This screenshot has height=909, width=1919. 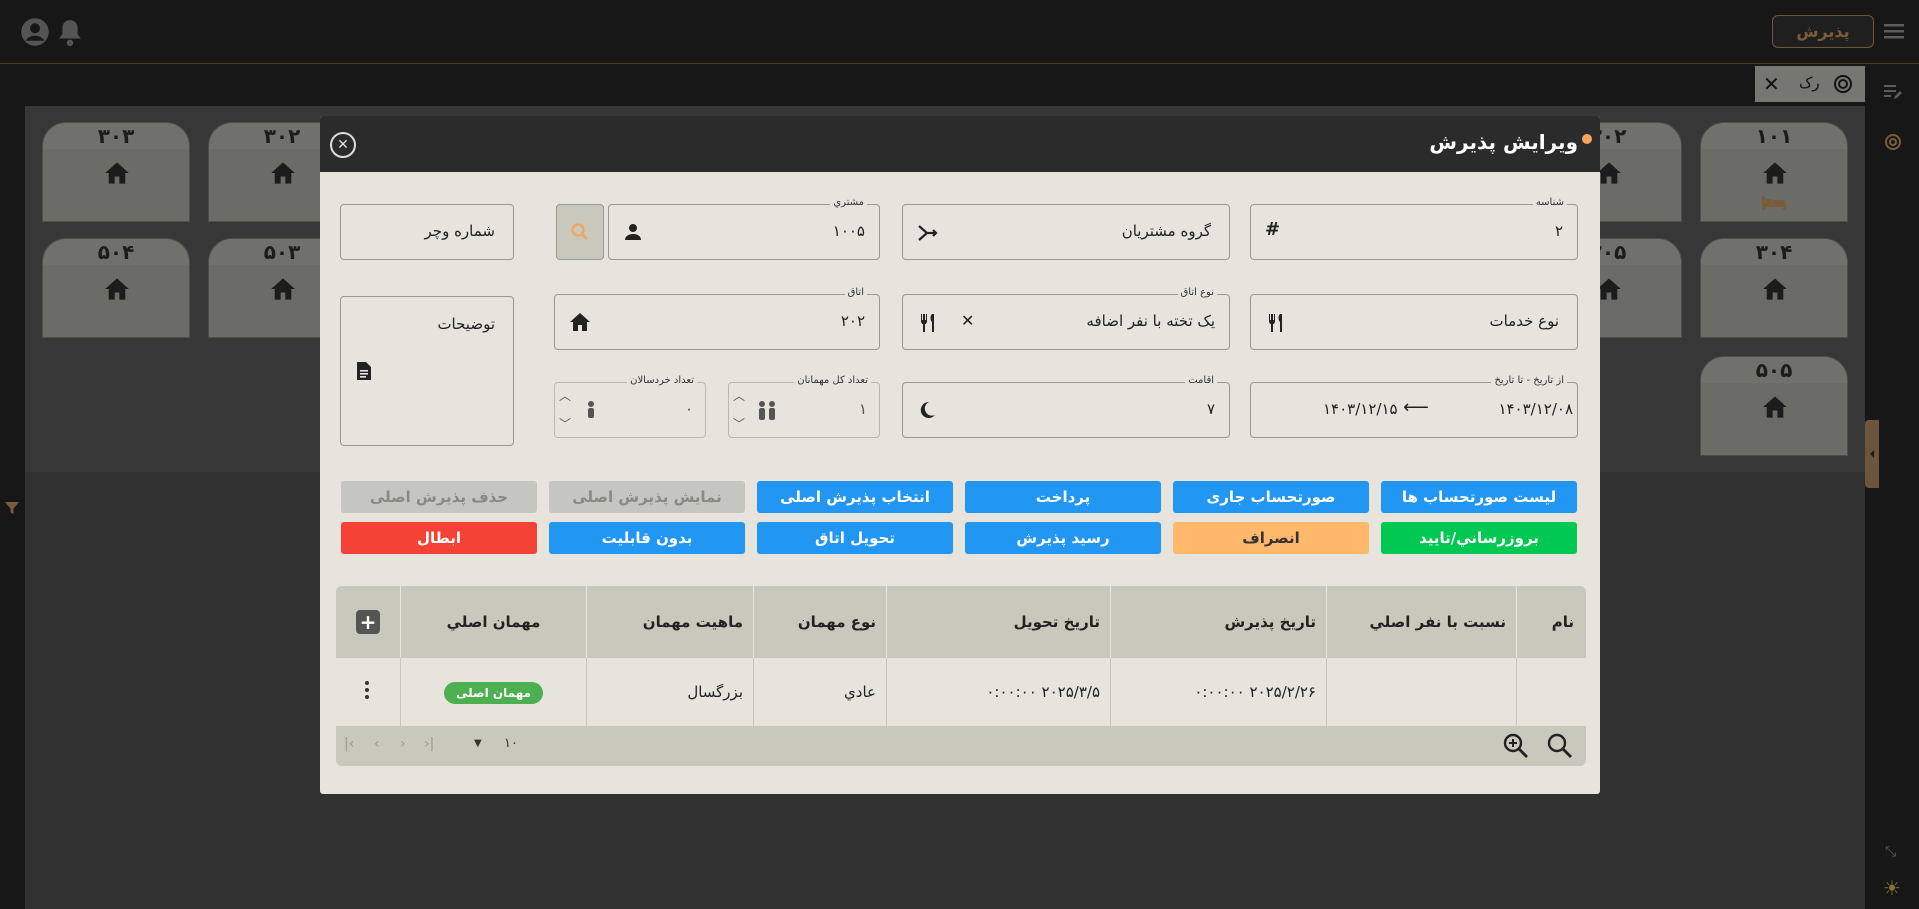 What do you see at coordinates (439, 497) in the screenshot?
I see `delete-main-reception-button: حذف پذیرش اصلی` at bounding box center [439, 497].